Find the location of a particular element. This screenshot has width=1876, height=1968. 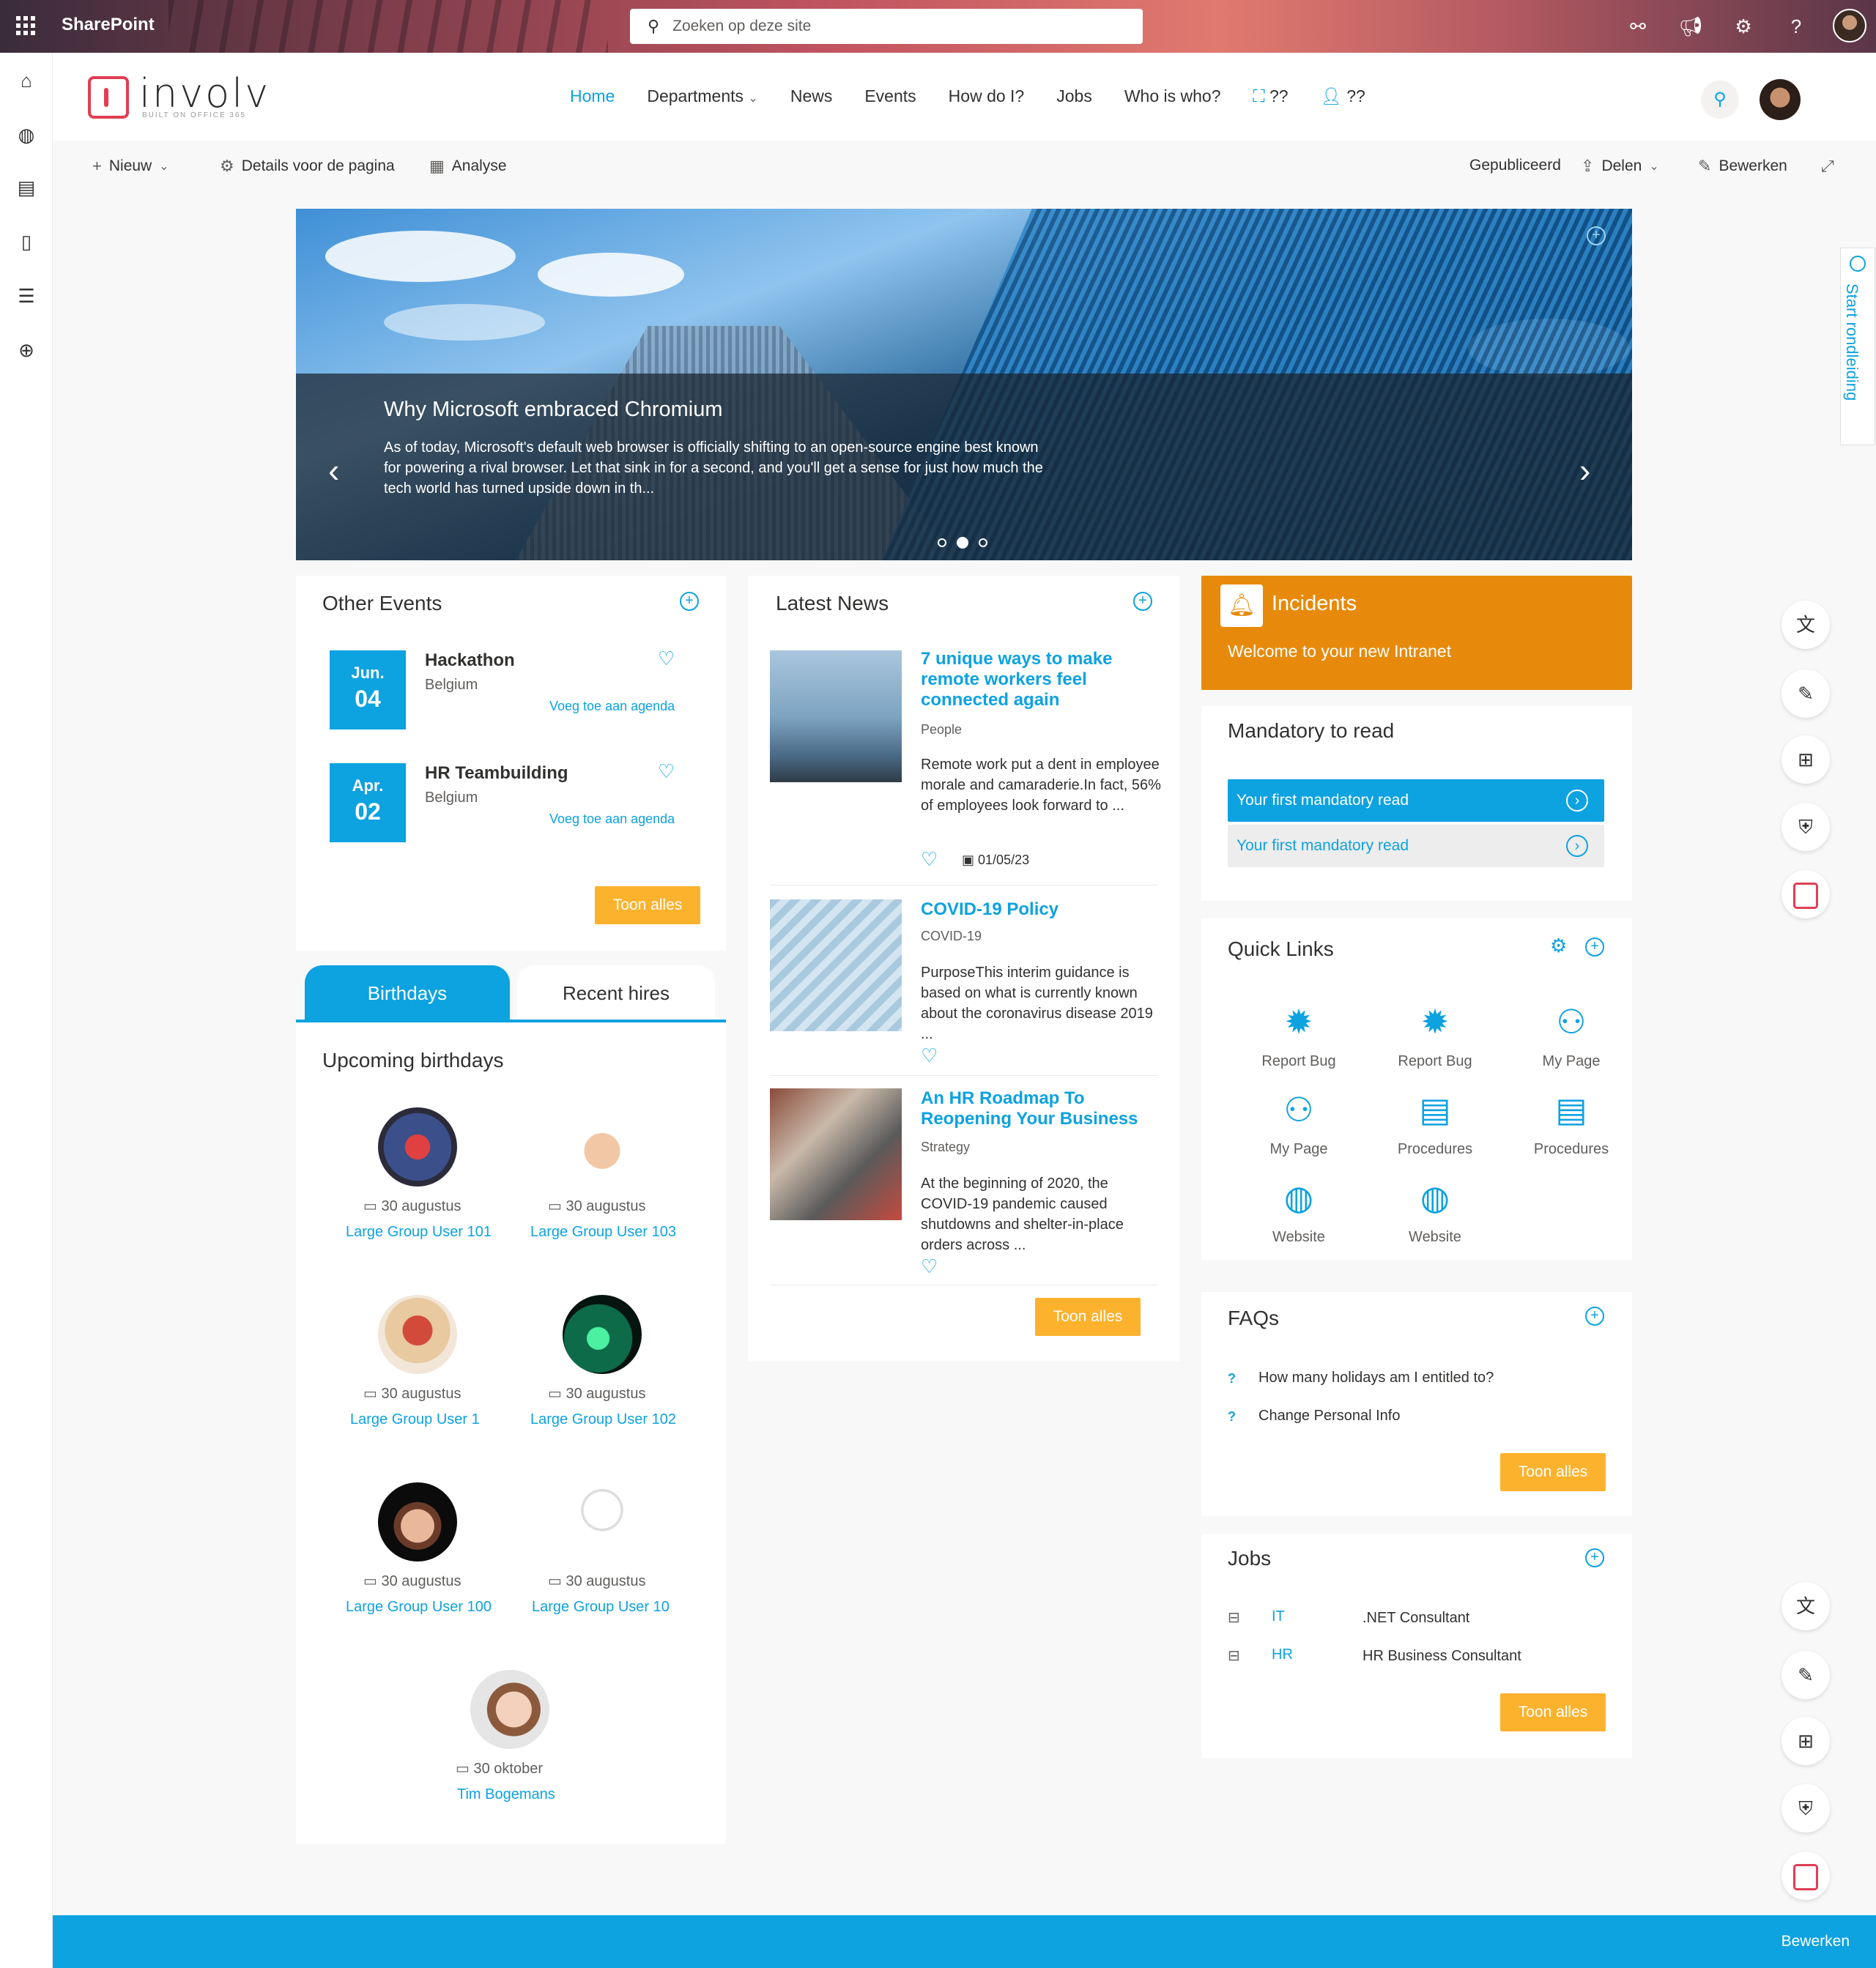

faq-question: Change Personal Info is located at coordinates (1329, 1416).